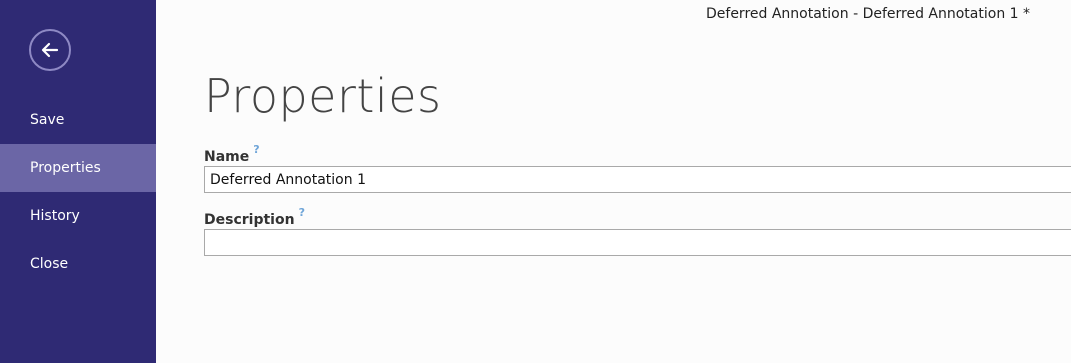  What do you see at coordinates (78, 264) in the screenshot?
I see `sidebar-item-close: Close` at bounding box center [78, 264].